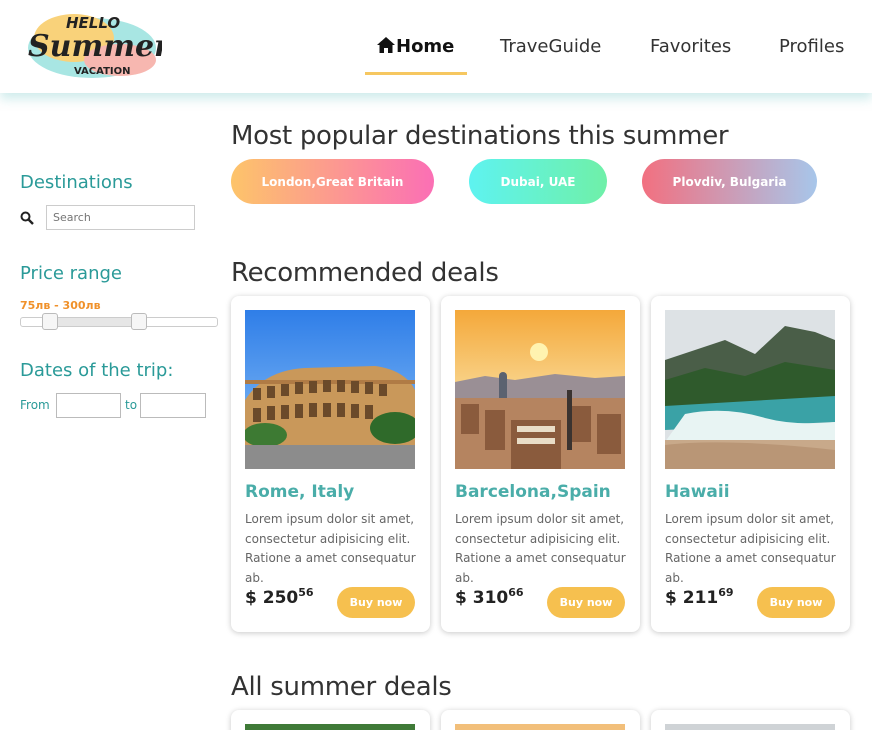 The height and width of the screenshot is (730, 872). I want to click on nav-favorites: Favorites, so click(690, 46).